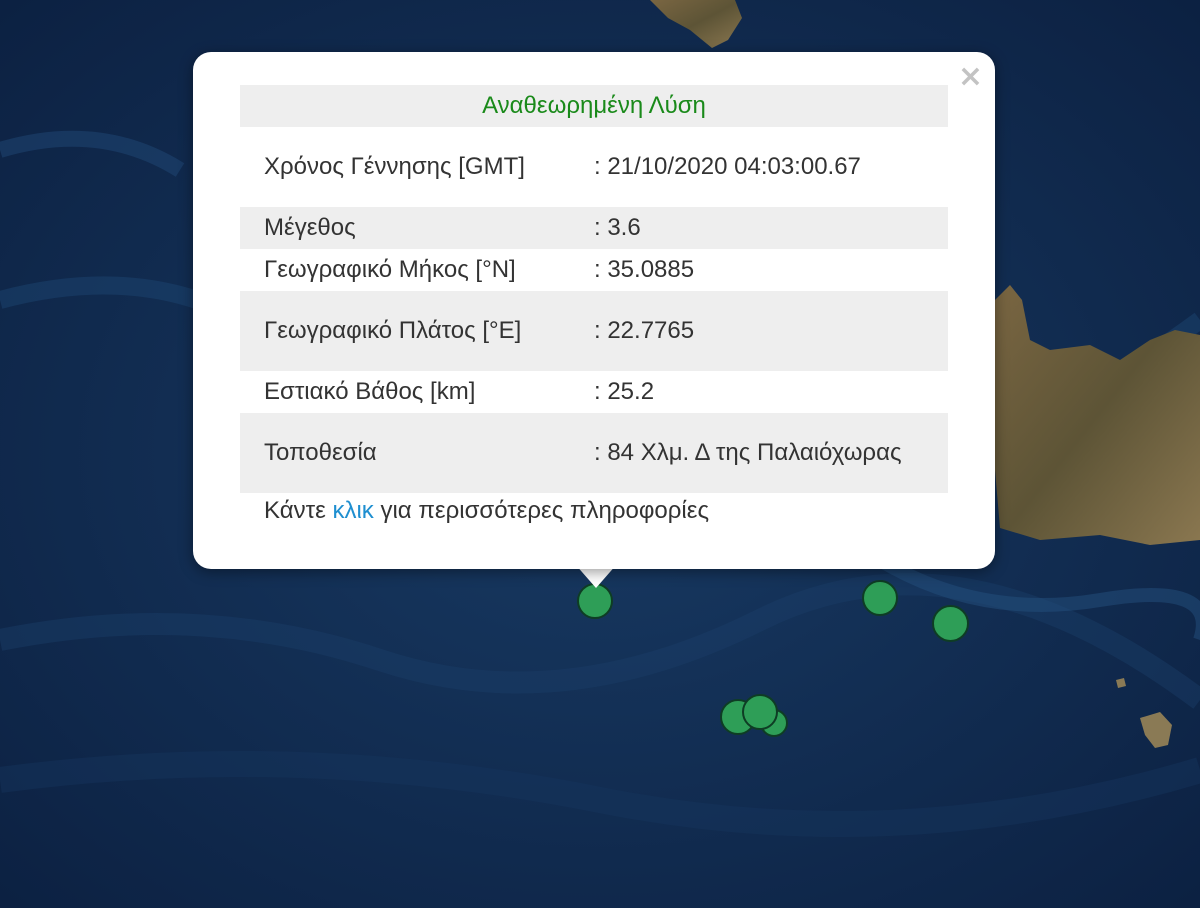  What do you see at coordinates (394, 166) in the screenshot?
I see `row-label: Χρόνος Γέννησης [GMT]` at bounding box center [394, 166].